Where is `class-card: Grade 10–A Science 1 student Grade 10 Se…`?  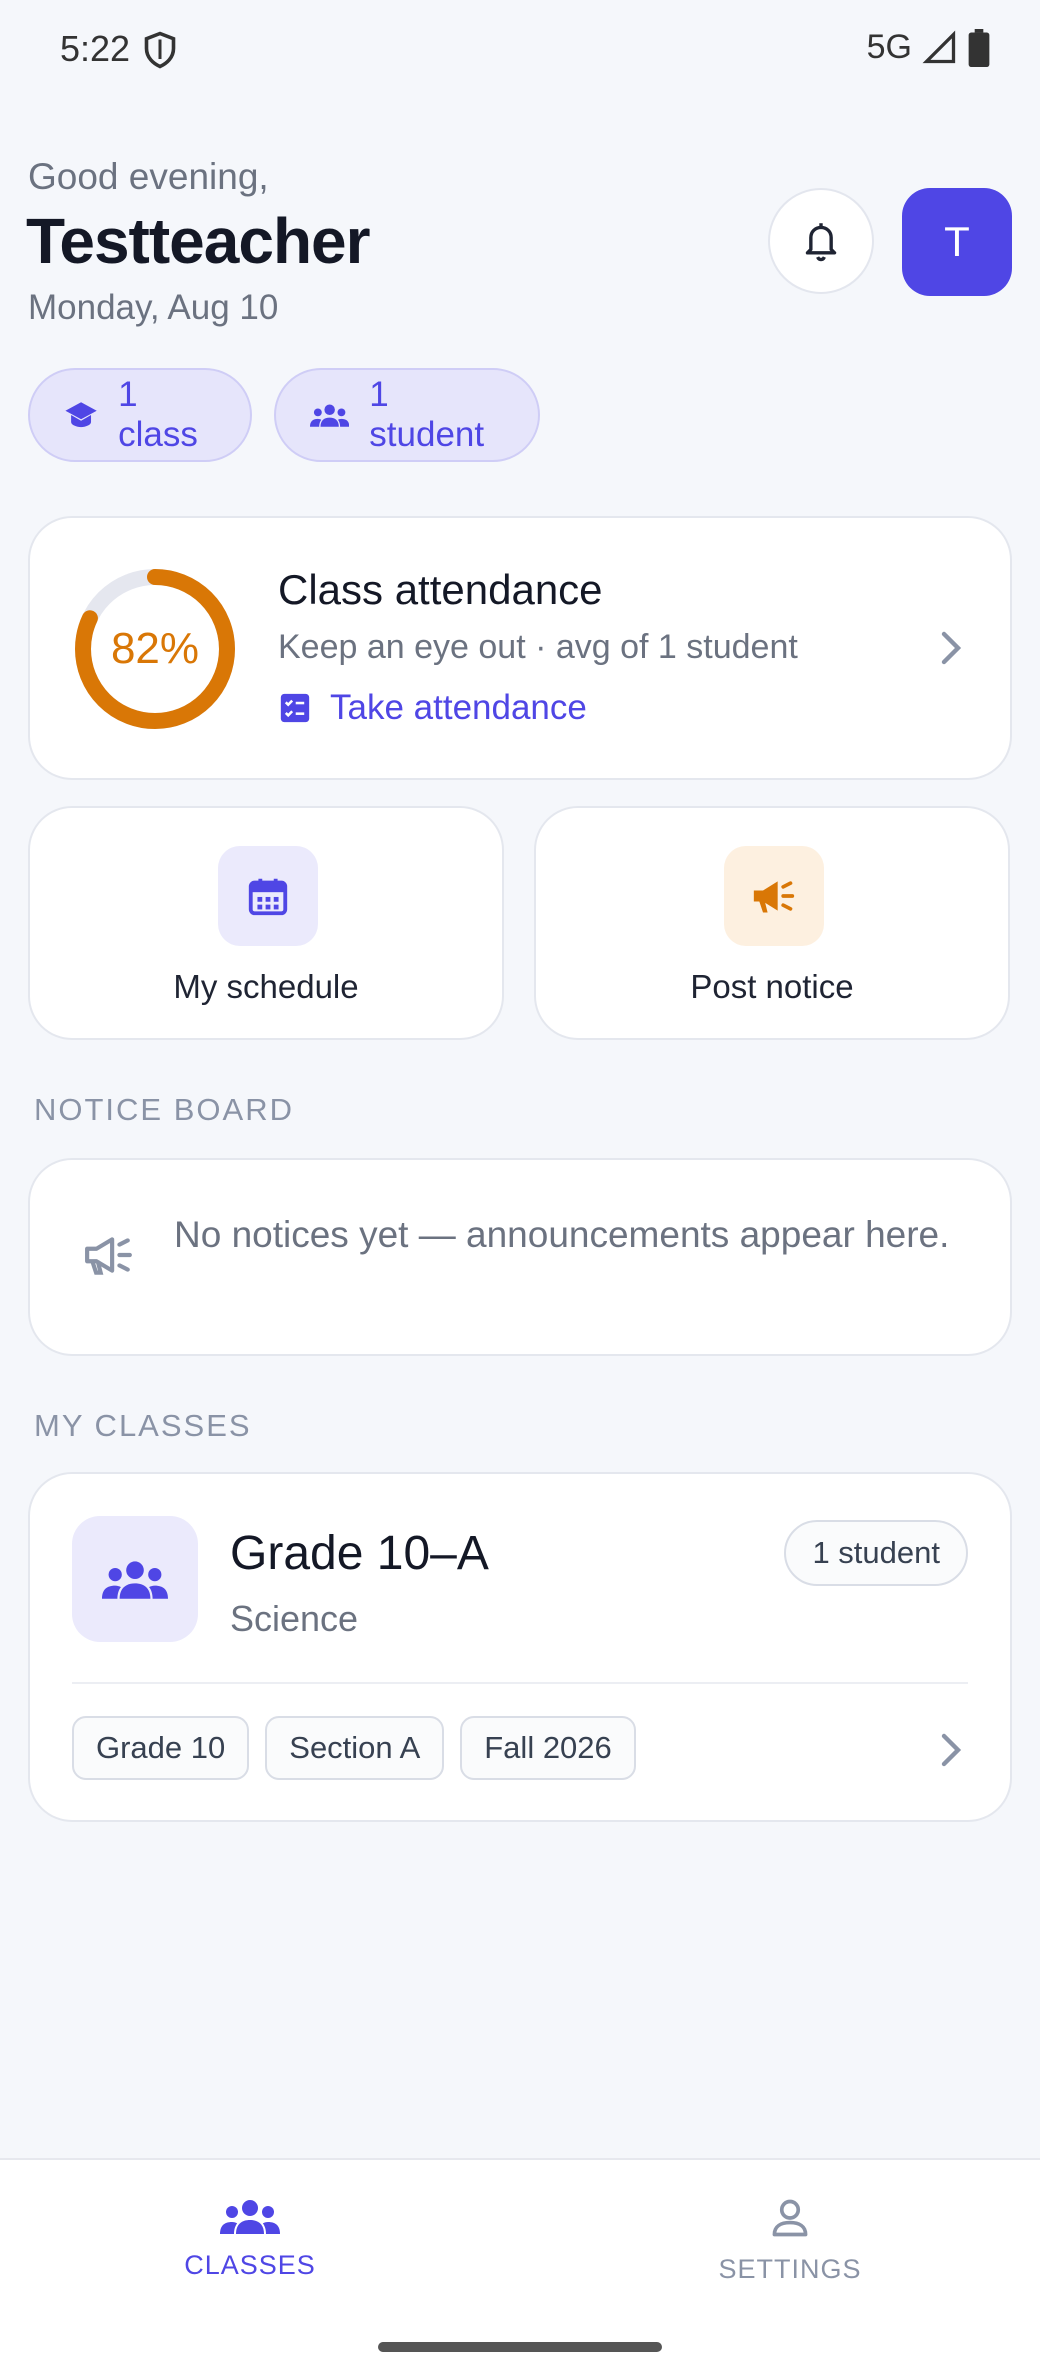
class-card: Grade 10–A Science 1 student Grade 10 Se… is located at coordinates (520, 1647).